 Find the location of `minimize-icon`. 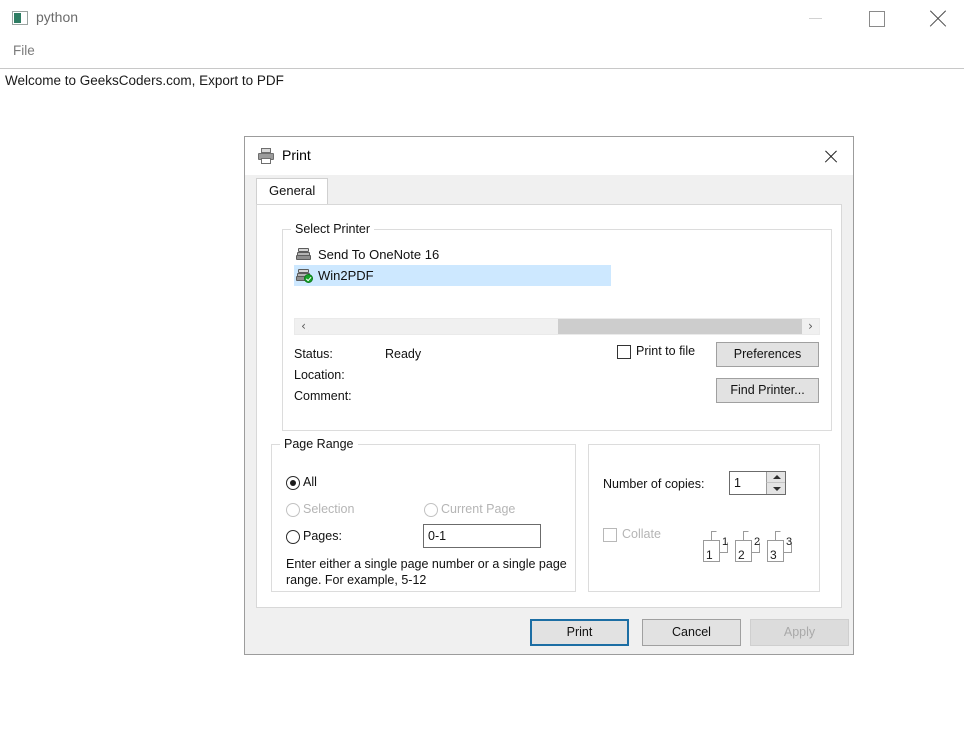

minimize-icon is located at coordinates (815, 18).